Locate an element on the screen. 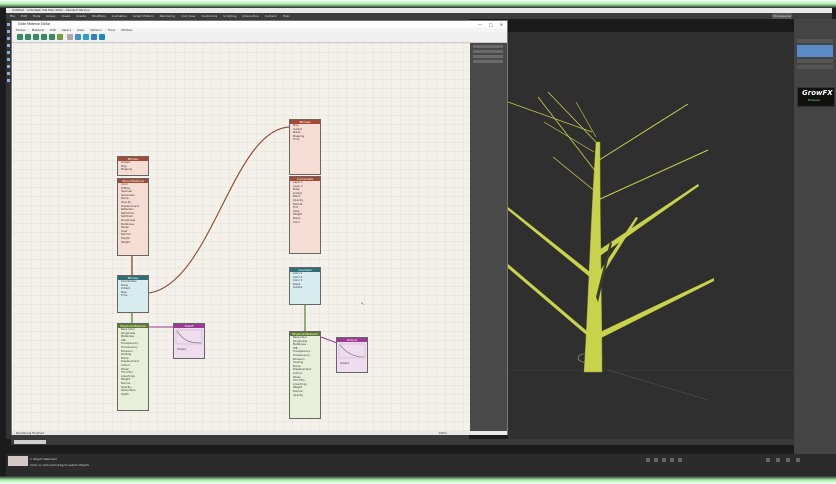 The width and height of the screenshot is (836, 484). move-children-icon is located at coordinates (52, 37).